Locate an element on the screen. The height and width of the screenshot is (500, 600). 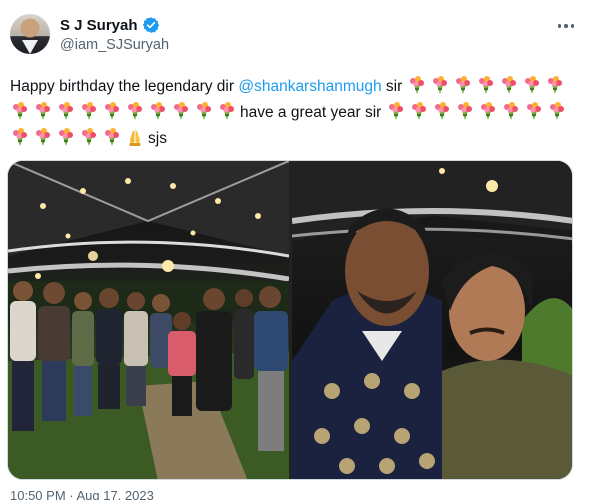
author-avatar is located at coordinates (30, 34).